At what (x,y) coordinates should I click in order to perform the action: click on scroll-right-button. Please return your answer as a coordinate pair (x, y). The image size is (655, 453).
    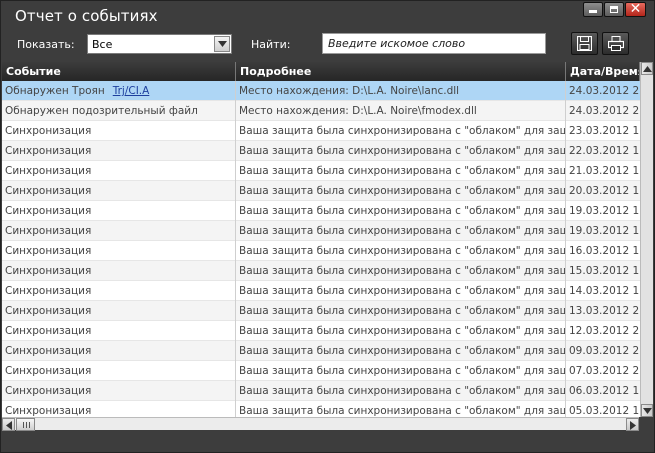
    Looking at the image, I should click on (632, 424).